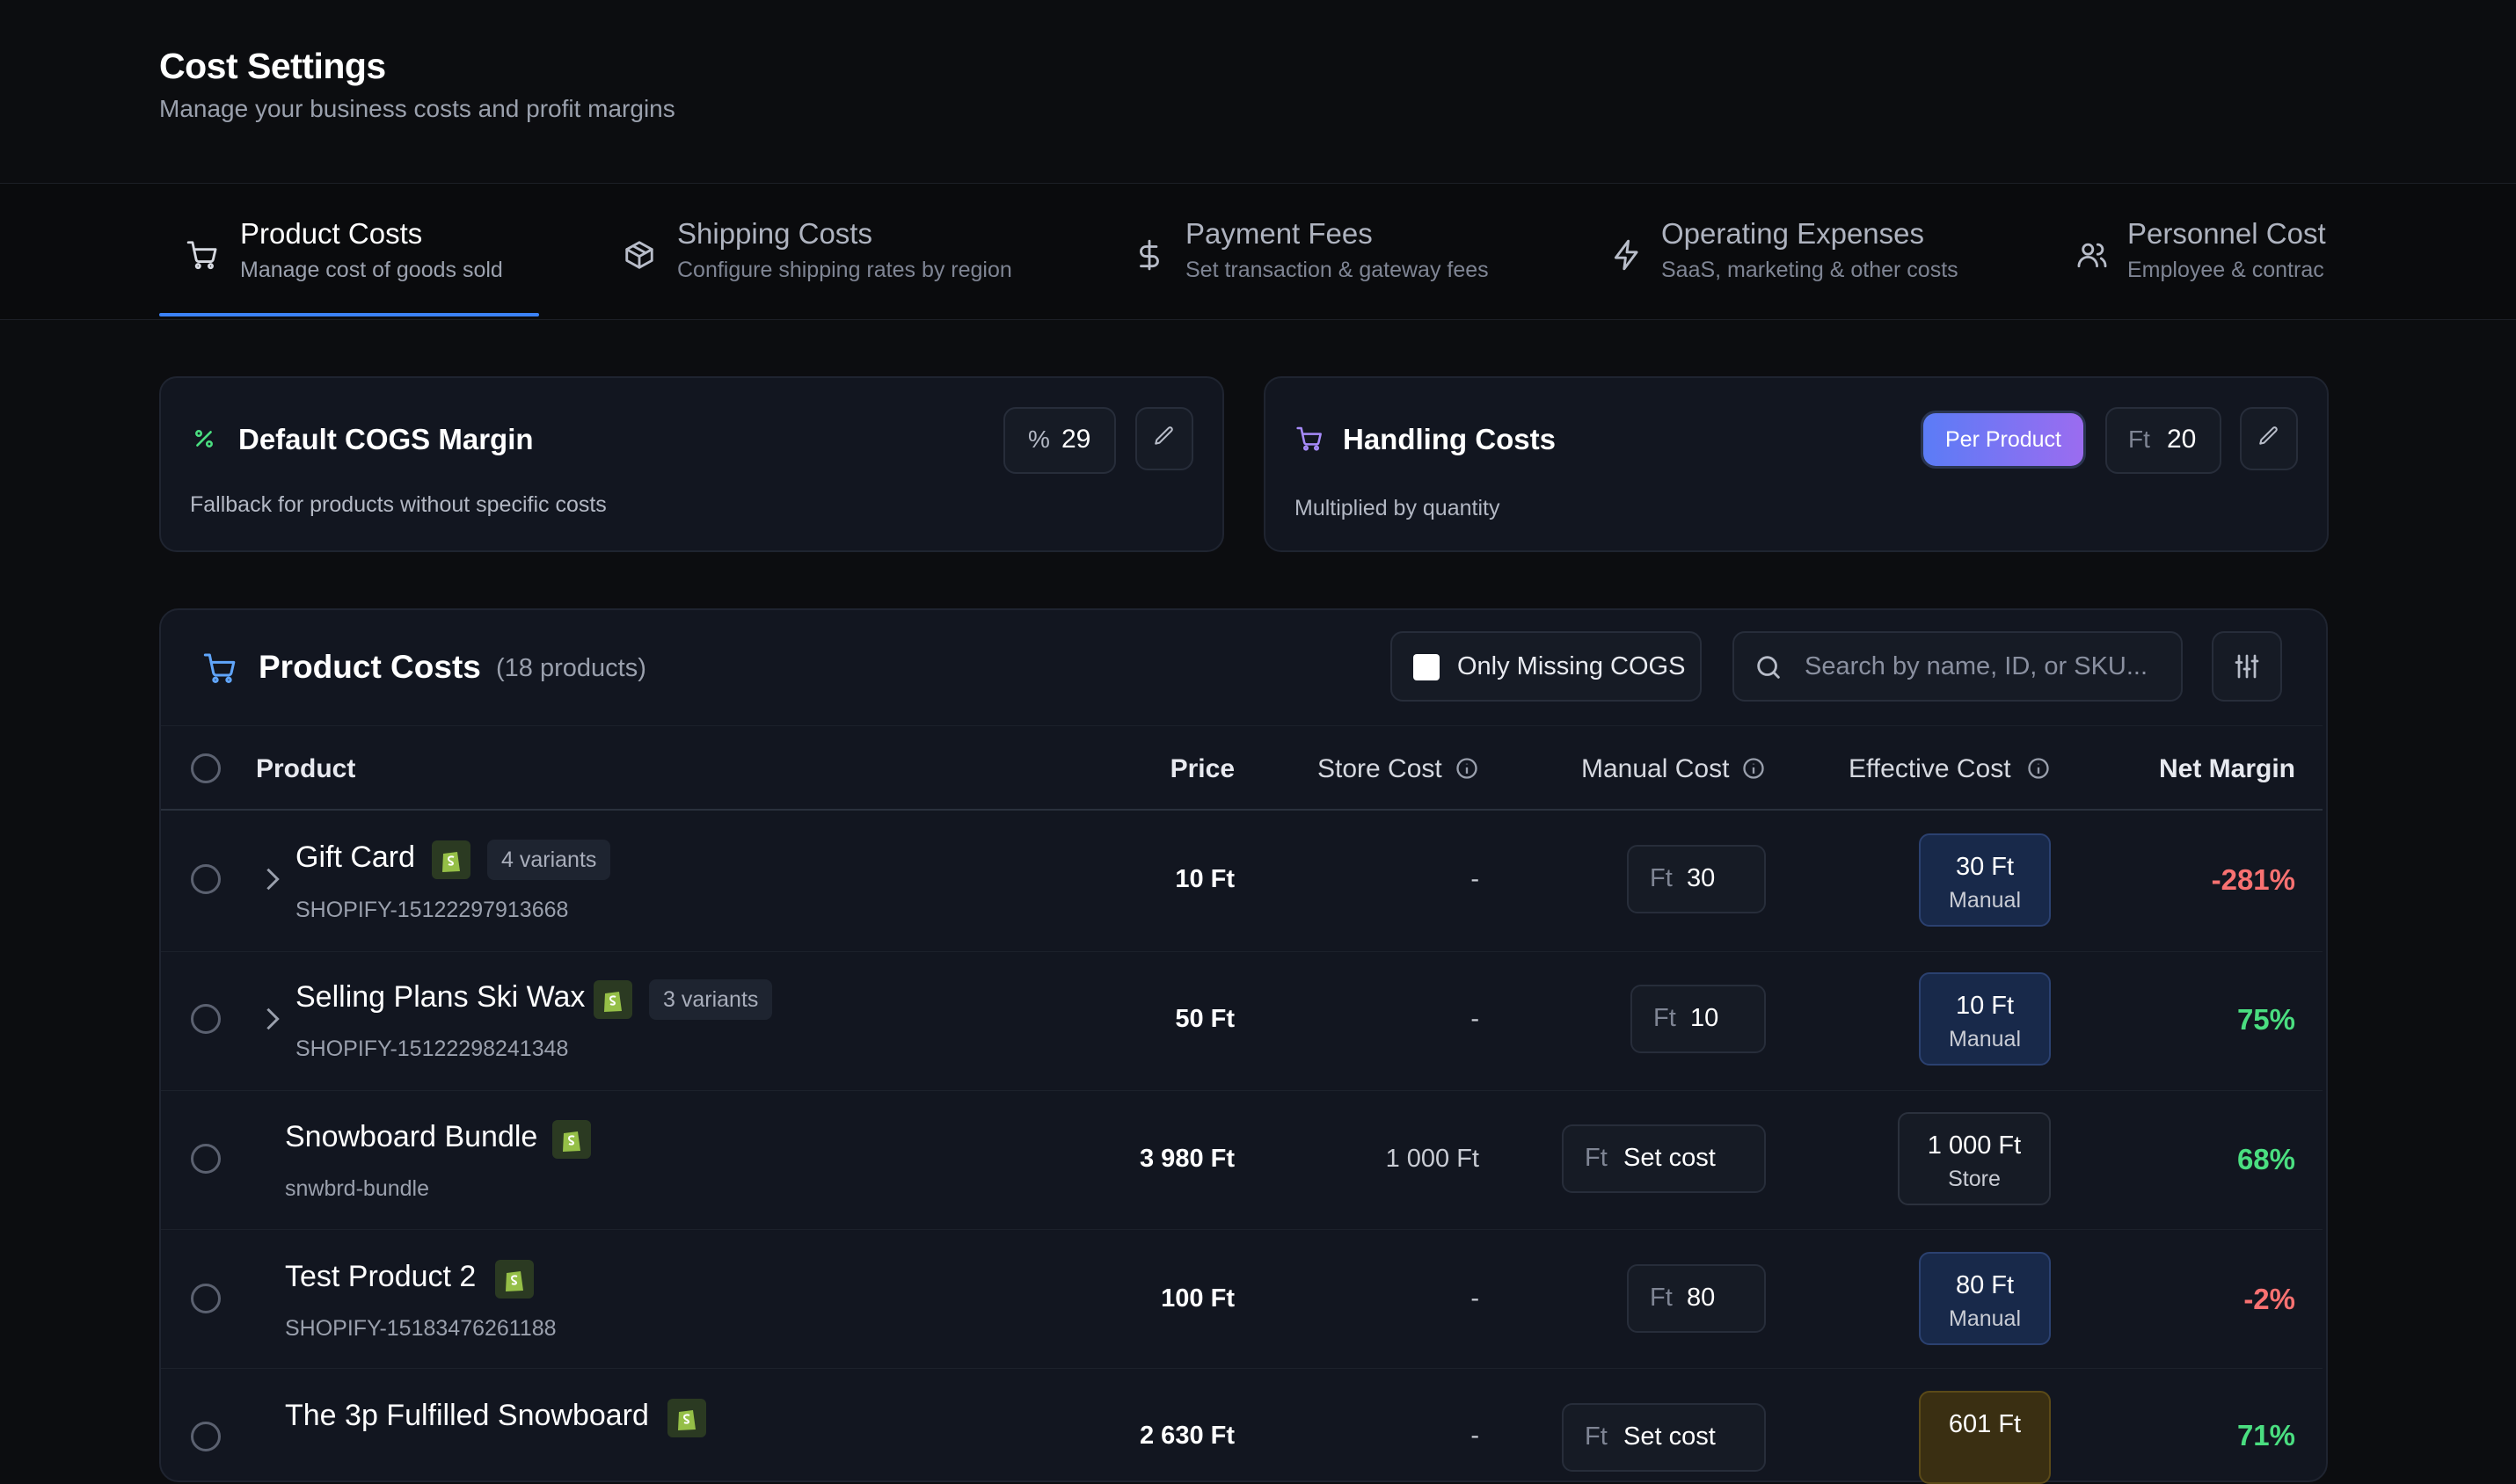  What do you see at coordinates (1427, 667) in the screenshot?
I see `checkbox` at bounding box center [1427, 667].